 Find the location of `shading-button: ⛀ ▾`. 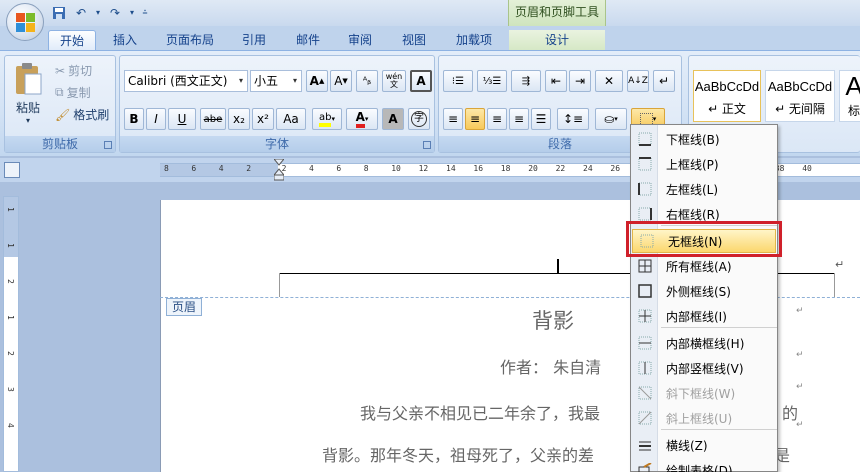

shading-button: ⛀ ▾ is located at coordinates (611, 119).